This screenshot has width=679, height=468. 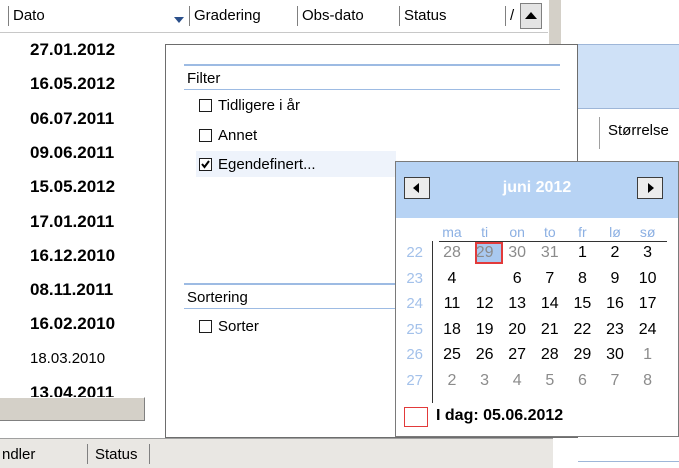 What do you see at coordinates (276, 16) in the screenshot?
I see `grid-header: Dato Gradering Obs-dato Status /` at bounding box center [276, 16].